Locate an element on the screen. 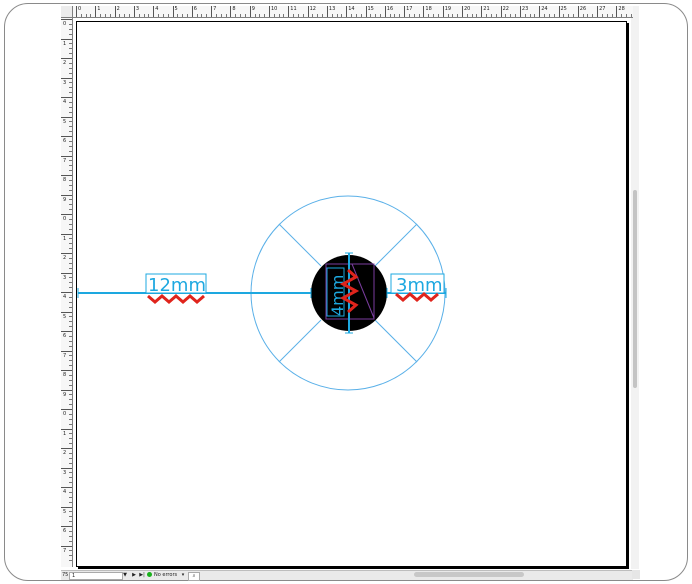 The image size is (692, 584). next-page-button: ▶ is located at coordinates (134, 575).